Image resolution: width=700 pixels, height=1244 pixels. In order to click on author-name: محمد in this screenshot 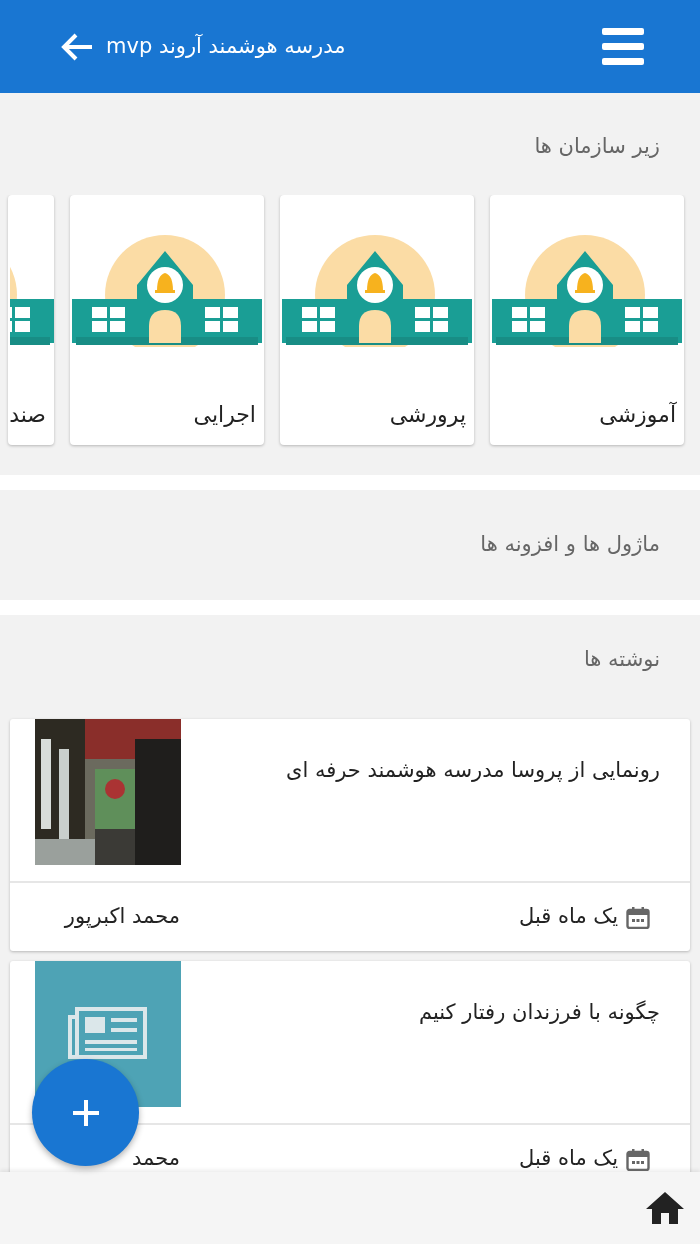, I will do `click(156, 1158)`.